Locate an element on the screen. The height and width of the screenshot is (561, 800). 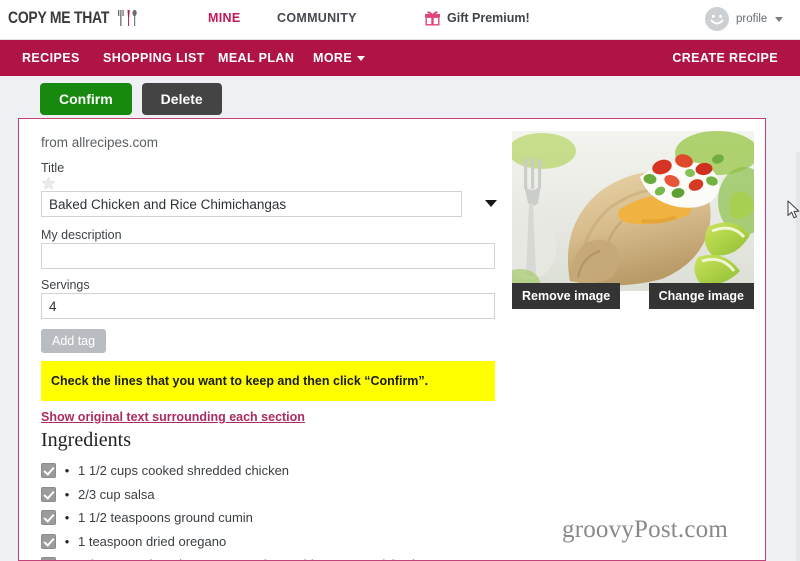
utensils-icon is located at coordinates (128, 18).